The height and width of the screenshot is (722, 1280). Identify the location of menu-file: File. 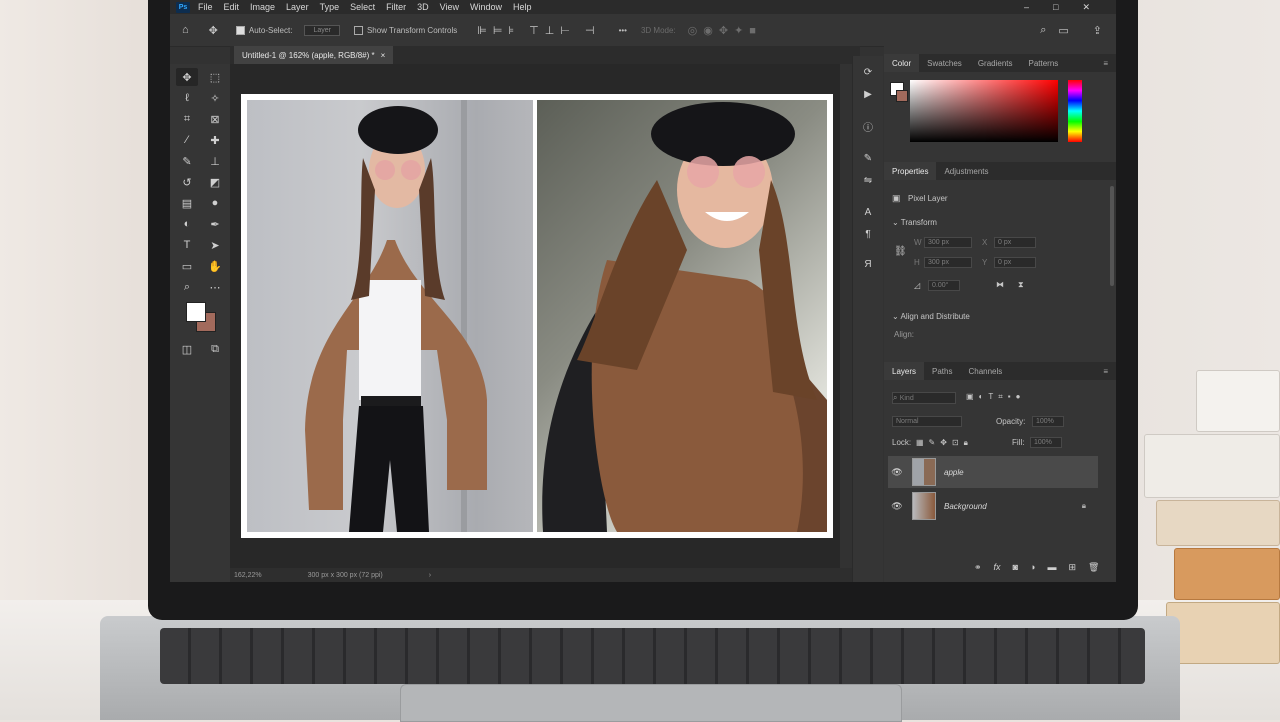
(205, 7).